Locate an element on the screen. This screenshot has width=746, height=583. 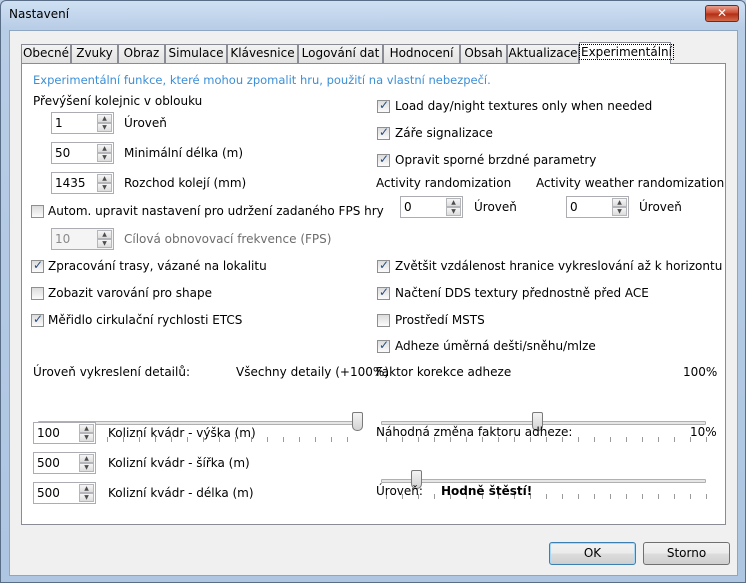
weather-adhesion-checkbox is located at coordinates (383, 345).